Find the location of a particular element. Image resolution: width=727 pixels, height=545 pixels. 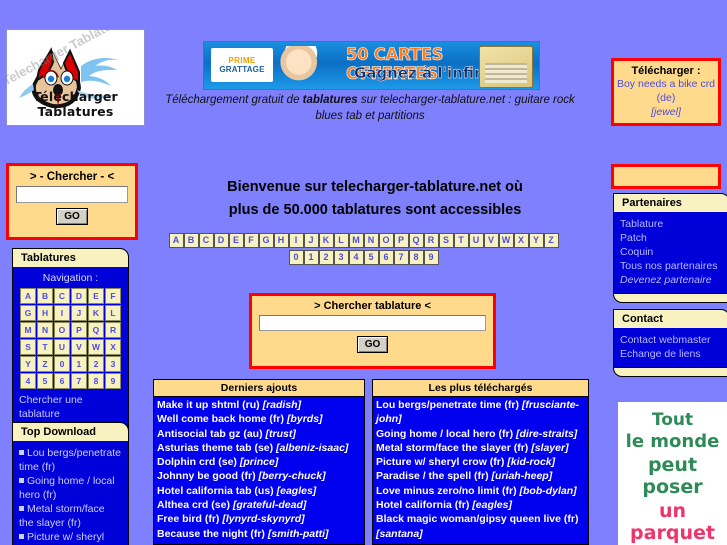

sidebar-item-echange-liens: Echange de liens is located at coordinates (671, 354).